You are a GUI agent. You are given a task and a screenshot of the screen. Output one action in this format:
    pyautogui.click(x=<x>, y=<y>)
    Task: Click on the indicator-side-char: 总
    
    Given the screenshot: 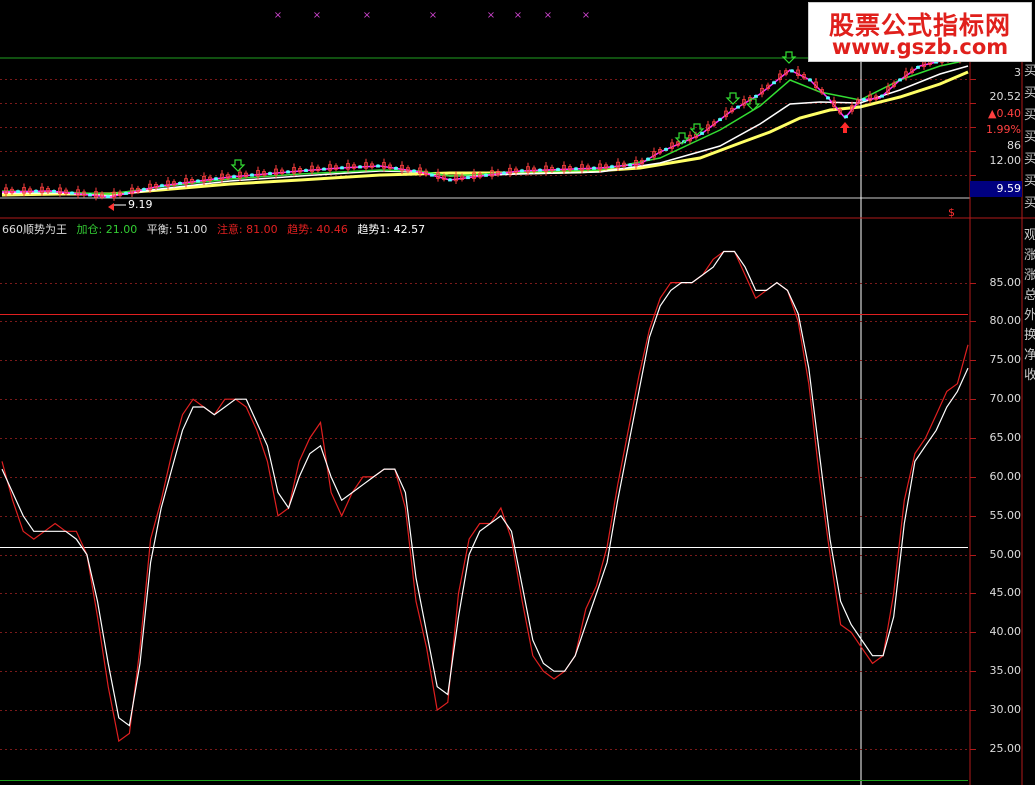 What is the action you would take?
    pyautogui.click(x=1029, y=295)
    